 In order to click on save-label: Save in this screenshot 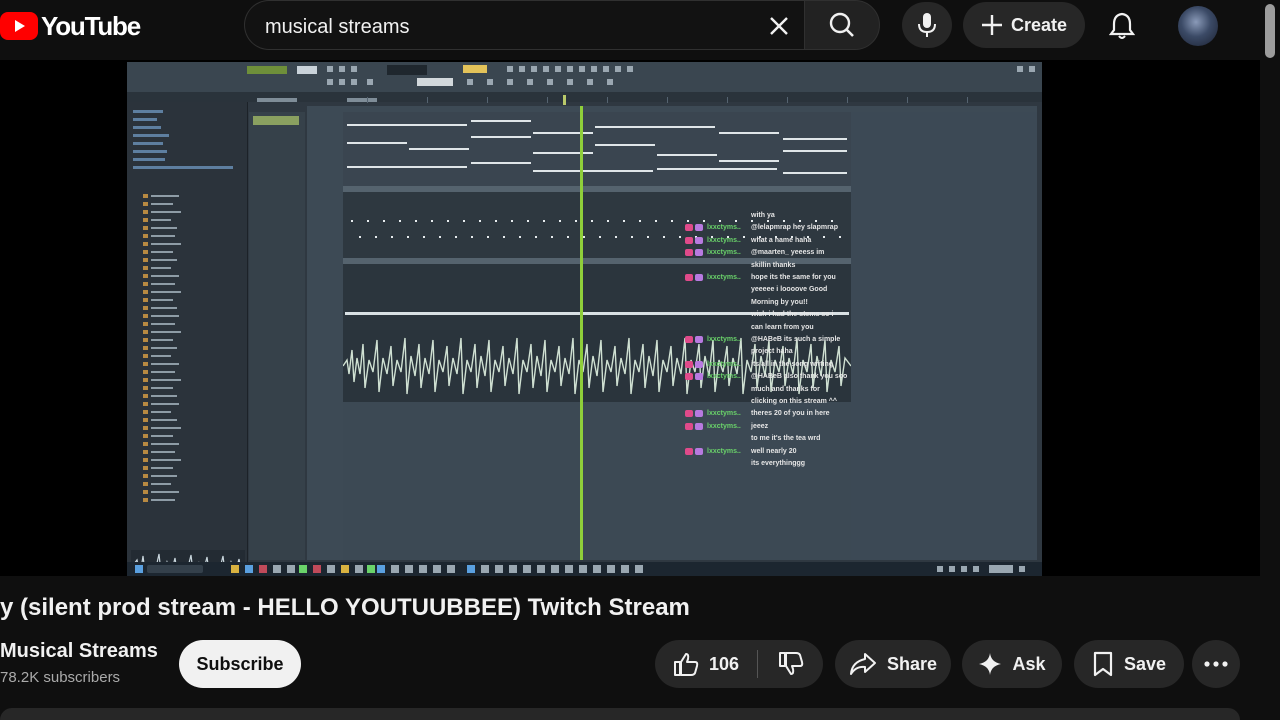, I will do `click(1145, 663)`.